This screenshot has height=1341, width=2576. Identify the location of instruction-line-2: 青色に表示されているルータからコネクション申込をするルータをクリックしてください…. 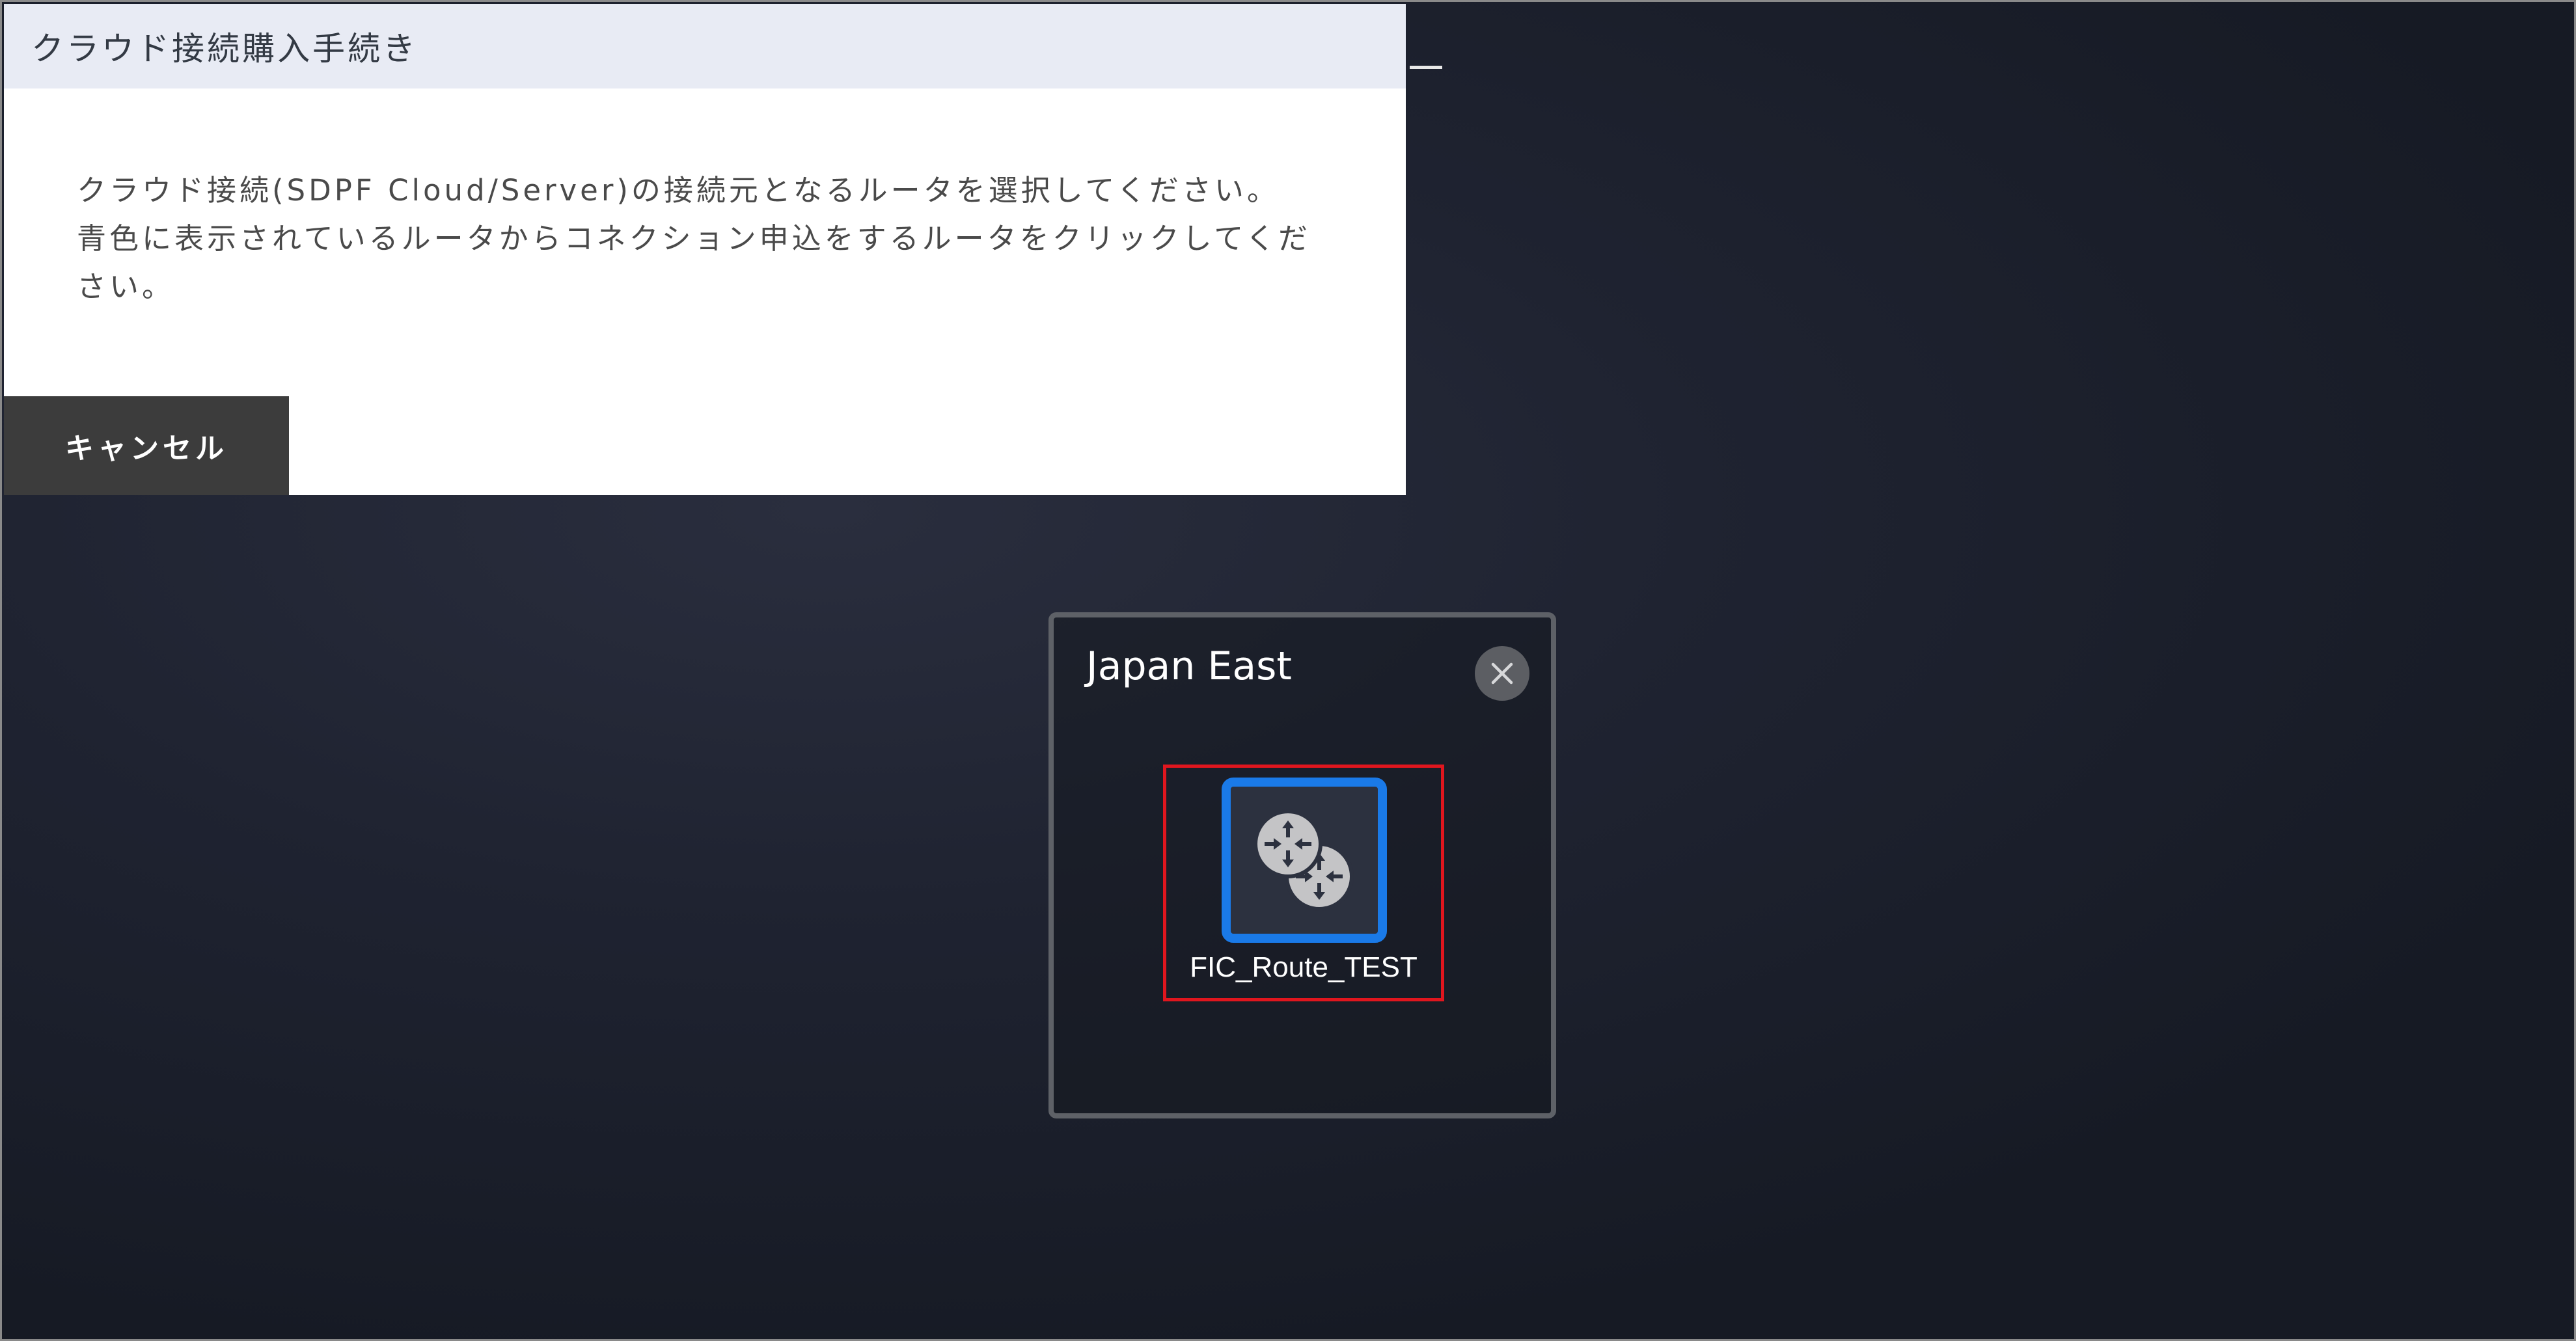
(694, 262).